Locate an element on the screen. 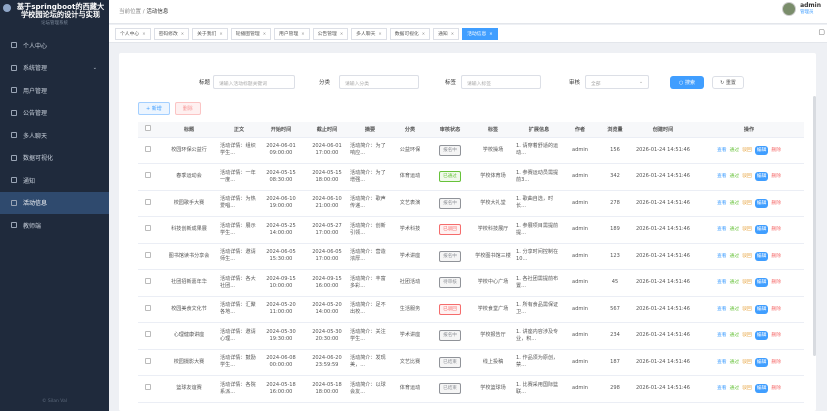 The image size is (827, 411). tab-0: 个人中心 ✕ is located at coordinates (133, 33).